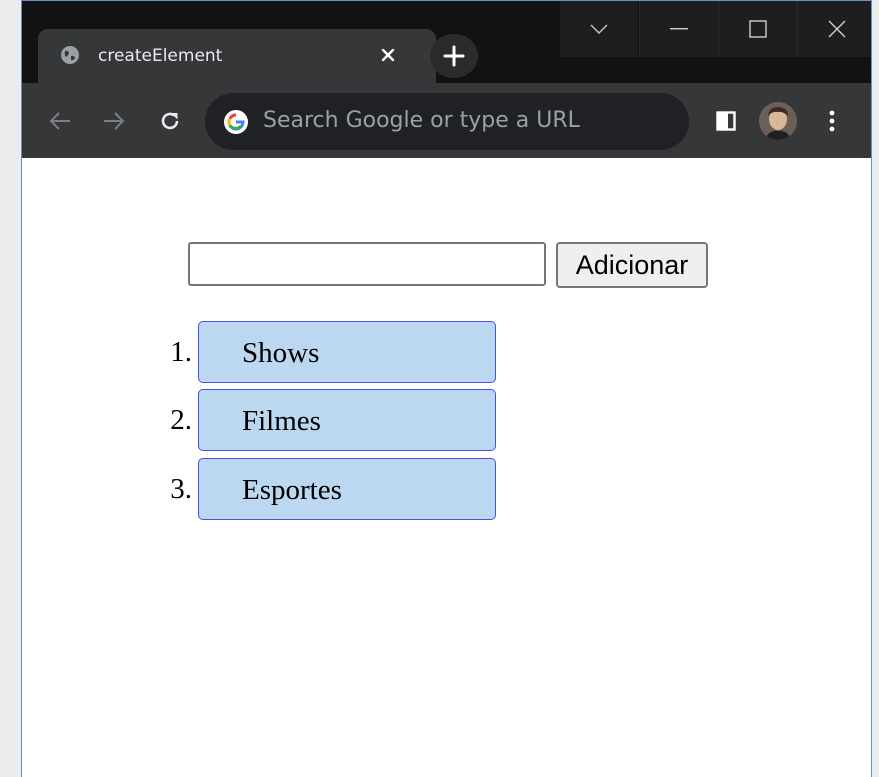 The image size is (879, 777). I want to click on maximize-button, so click(757, 29).